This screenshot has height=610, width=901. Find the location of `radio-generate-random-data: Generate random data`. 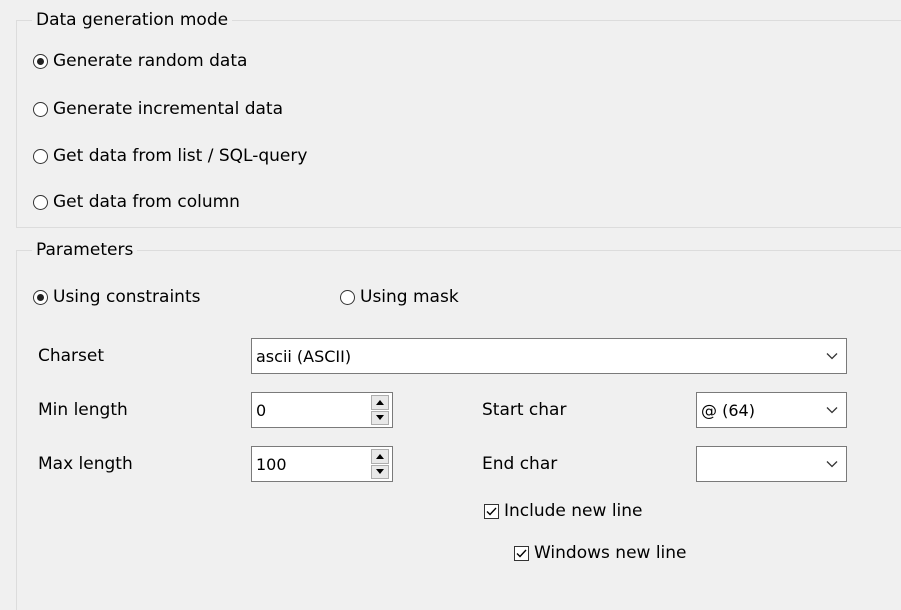

radio-generate-random-data: Generate random data is located at coordinates (140, 61).